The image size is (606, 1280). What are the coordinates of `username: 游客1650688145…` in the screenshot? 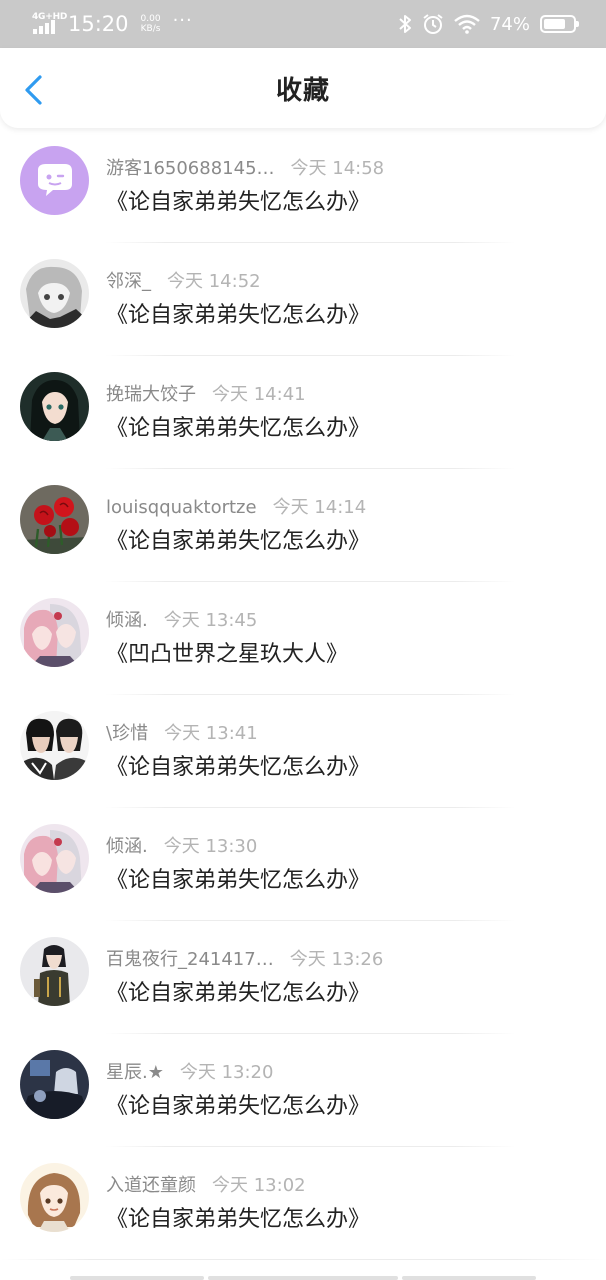 It's located at (190, 167).